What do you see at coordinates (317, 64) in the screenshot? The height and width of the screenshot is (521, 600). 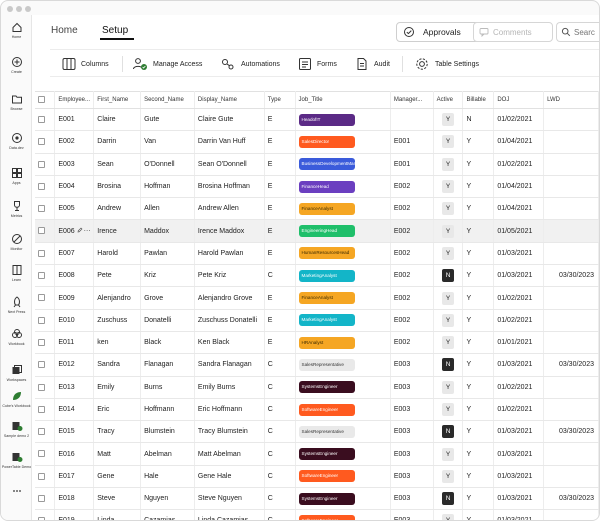 I see `forms-button: Forms` at bounding box center [317, 64].